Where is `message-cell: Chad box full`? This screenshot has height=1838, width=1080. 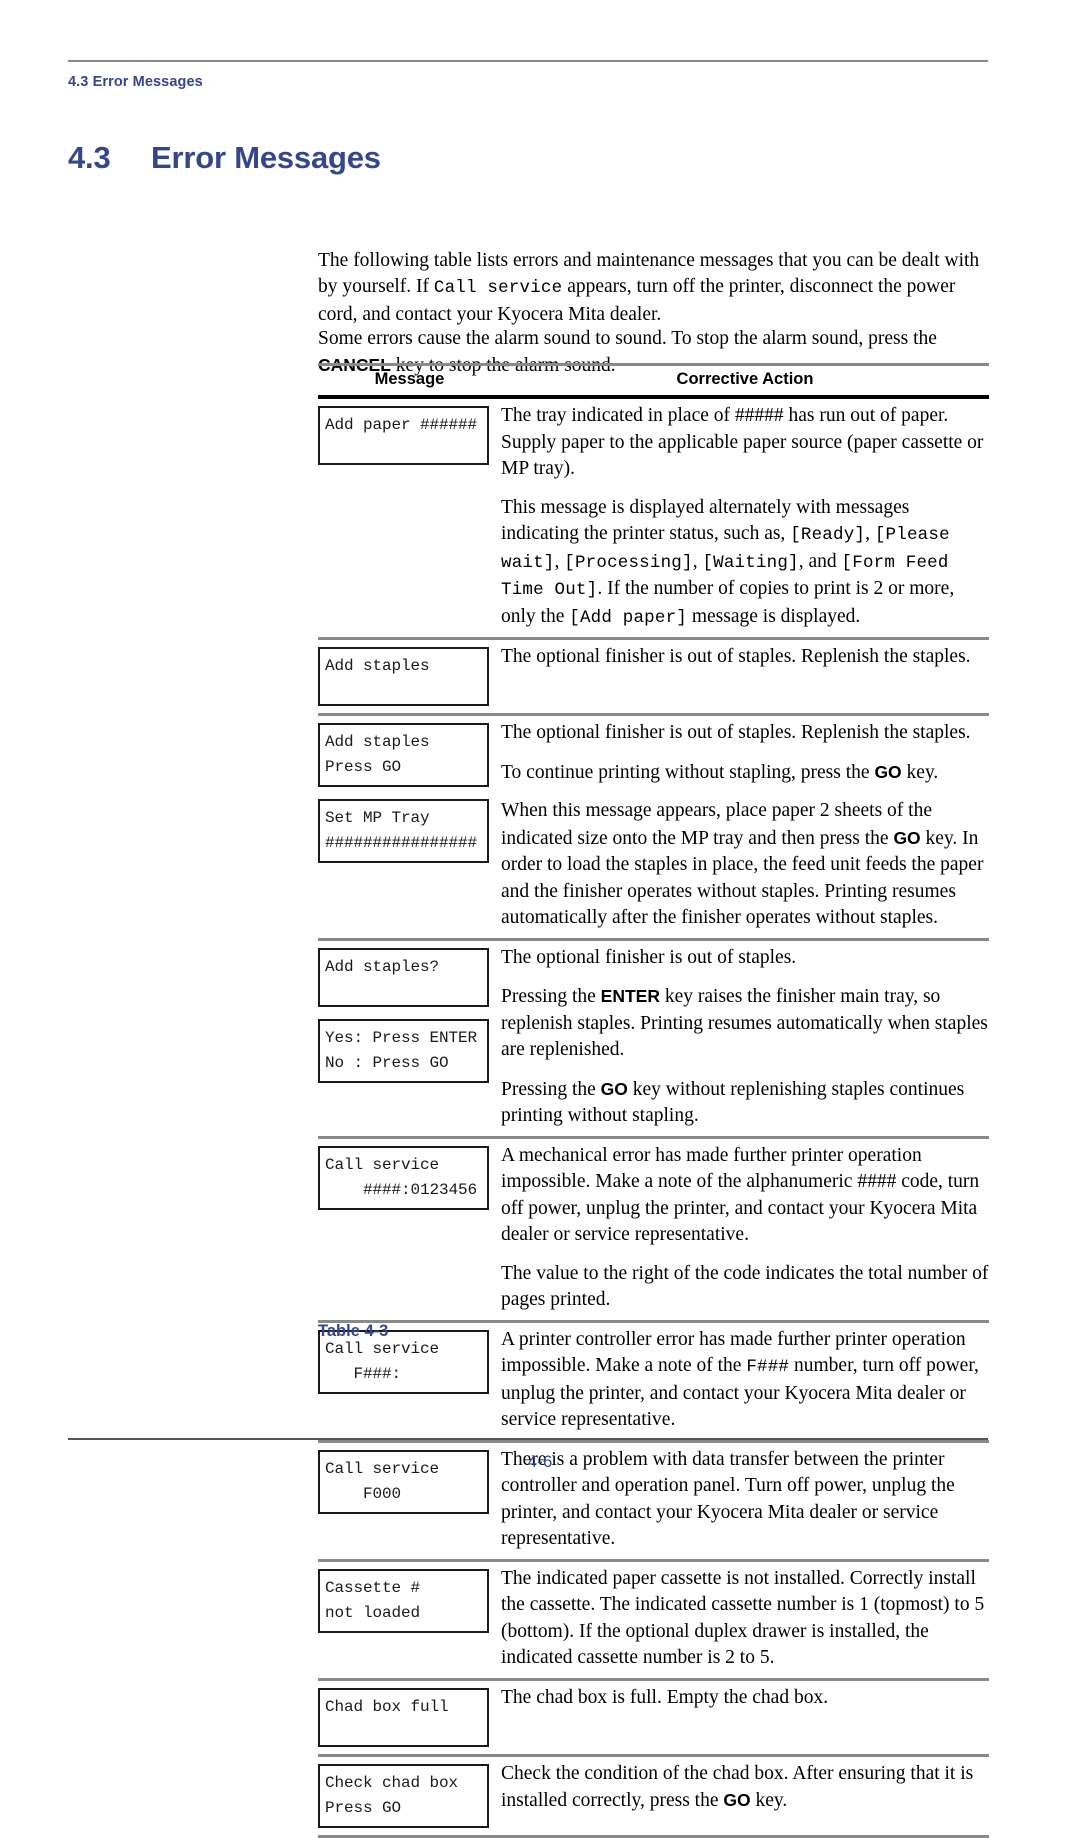 message-cell: Chad box full is located at coordinates (409, 1717).